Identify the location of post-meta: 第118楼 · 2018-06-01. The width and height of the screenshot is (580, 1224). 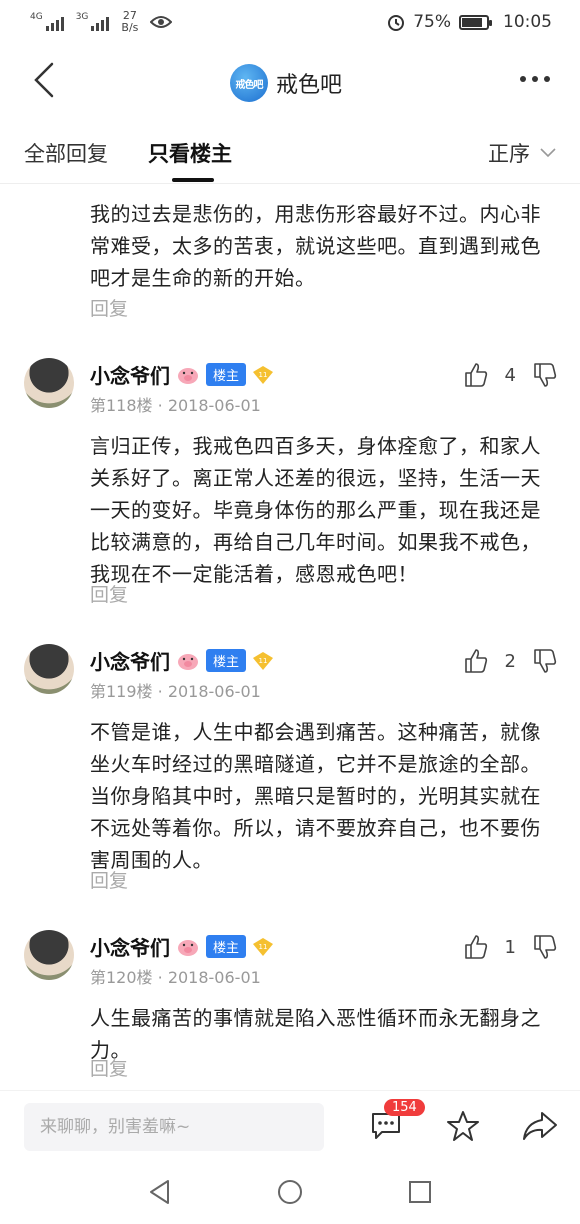
(175, 405).